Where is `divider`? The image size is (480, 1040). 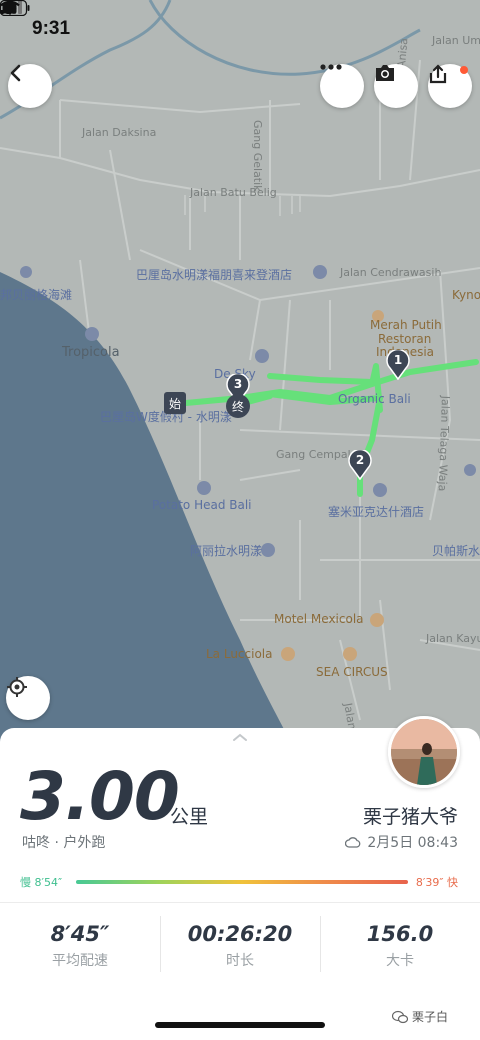 divider is located at coordinates (240, 902).